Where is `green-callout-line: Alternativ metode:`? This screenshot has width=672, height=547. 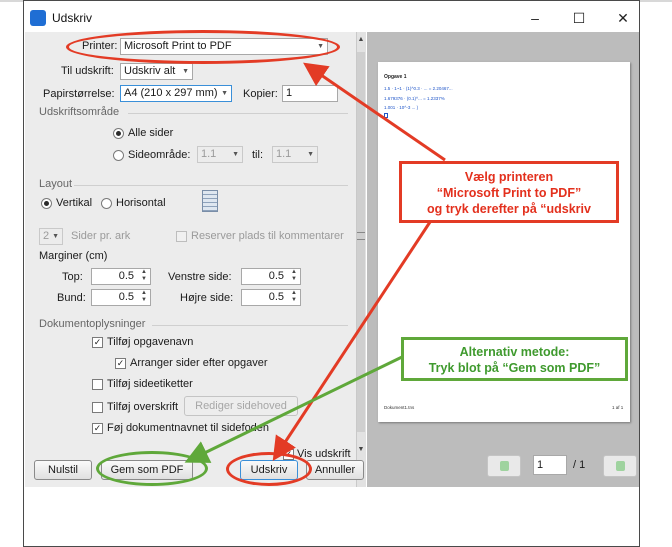 green-callout-line: Alternativ metode: is located at coordinates (514, 352).